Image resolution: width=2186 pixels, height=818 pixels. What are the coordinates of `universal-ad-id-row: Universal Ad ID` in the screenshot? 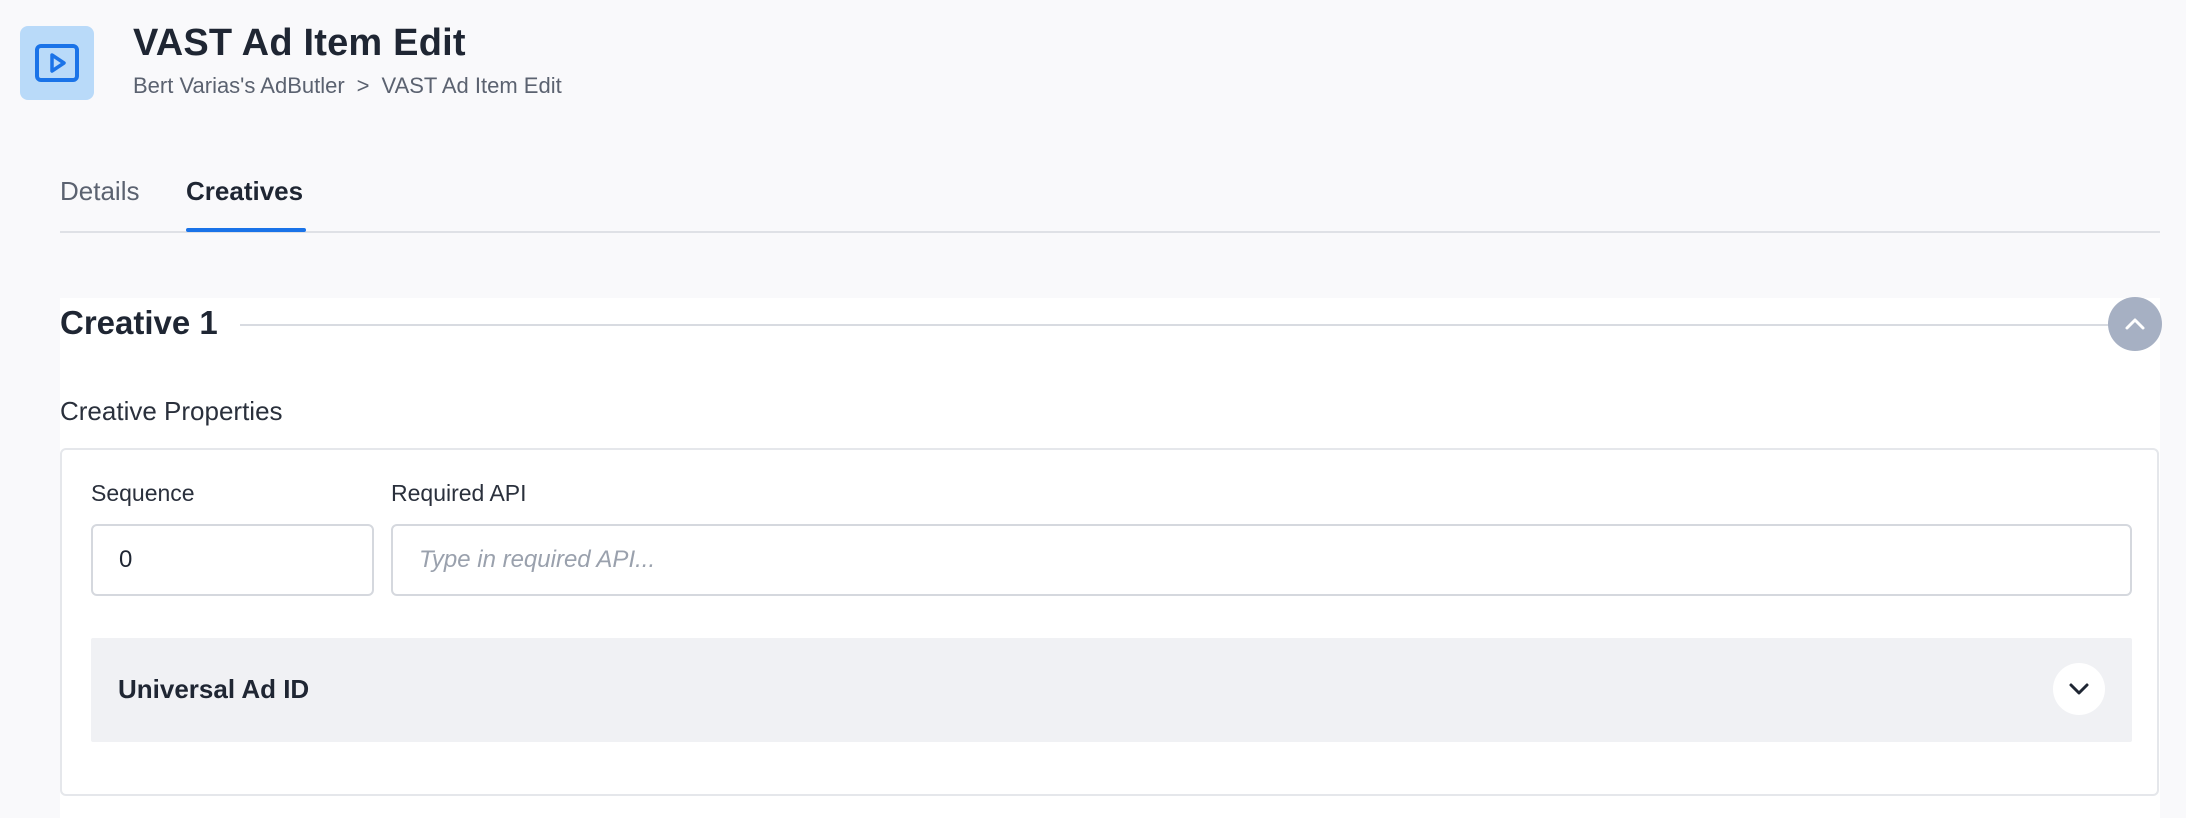 It's located at (1111, 690).